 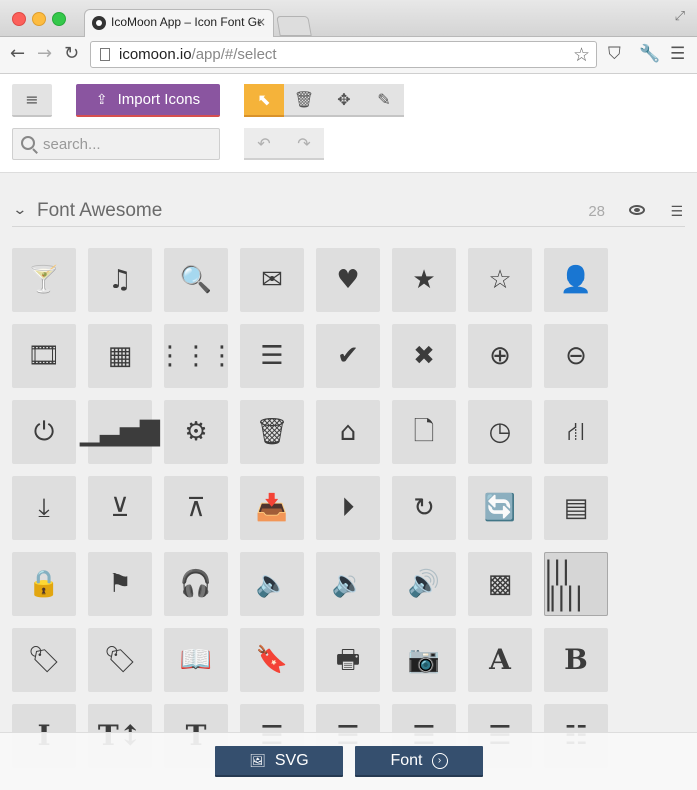 What do you see at coordinates (101, 99) in the screenshot?
I see `import-icon: ⇪` at bounding box center [101, 99].